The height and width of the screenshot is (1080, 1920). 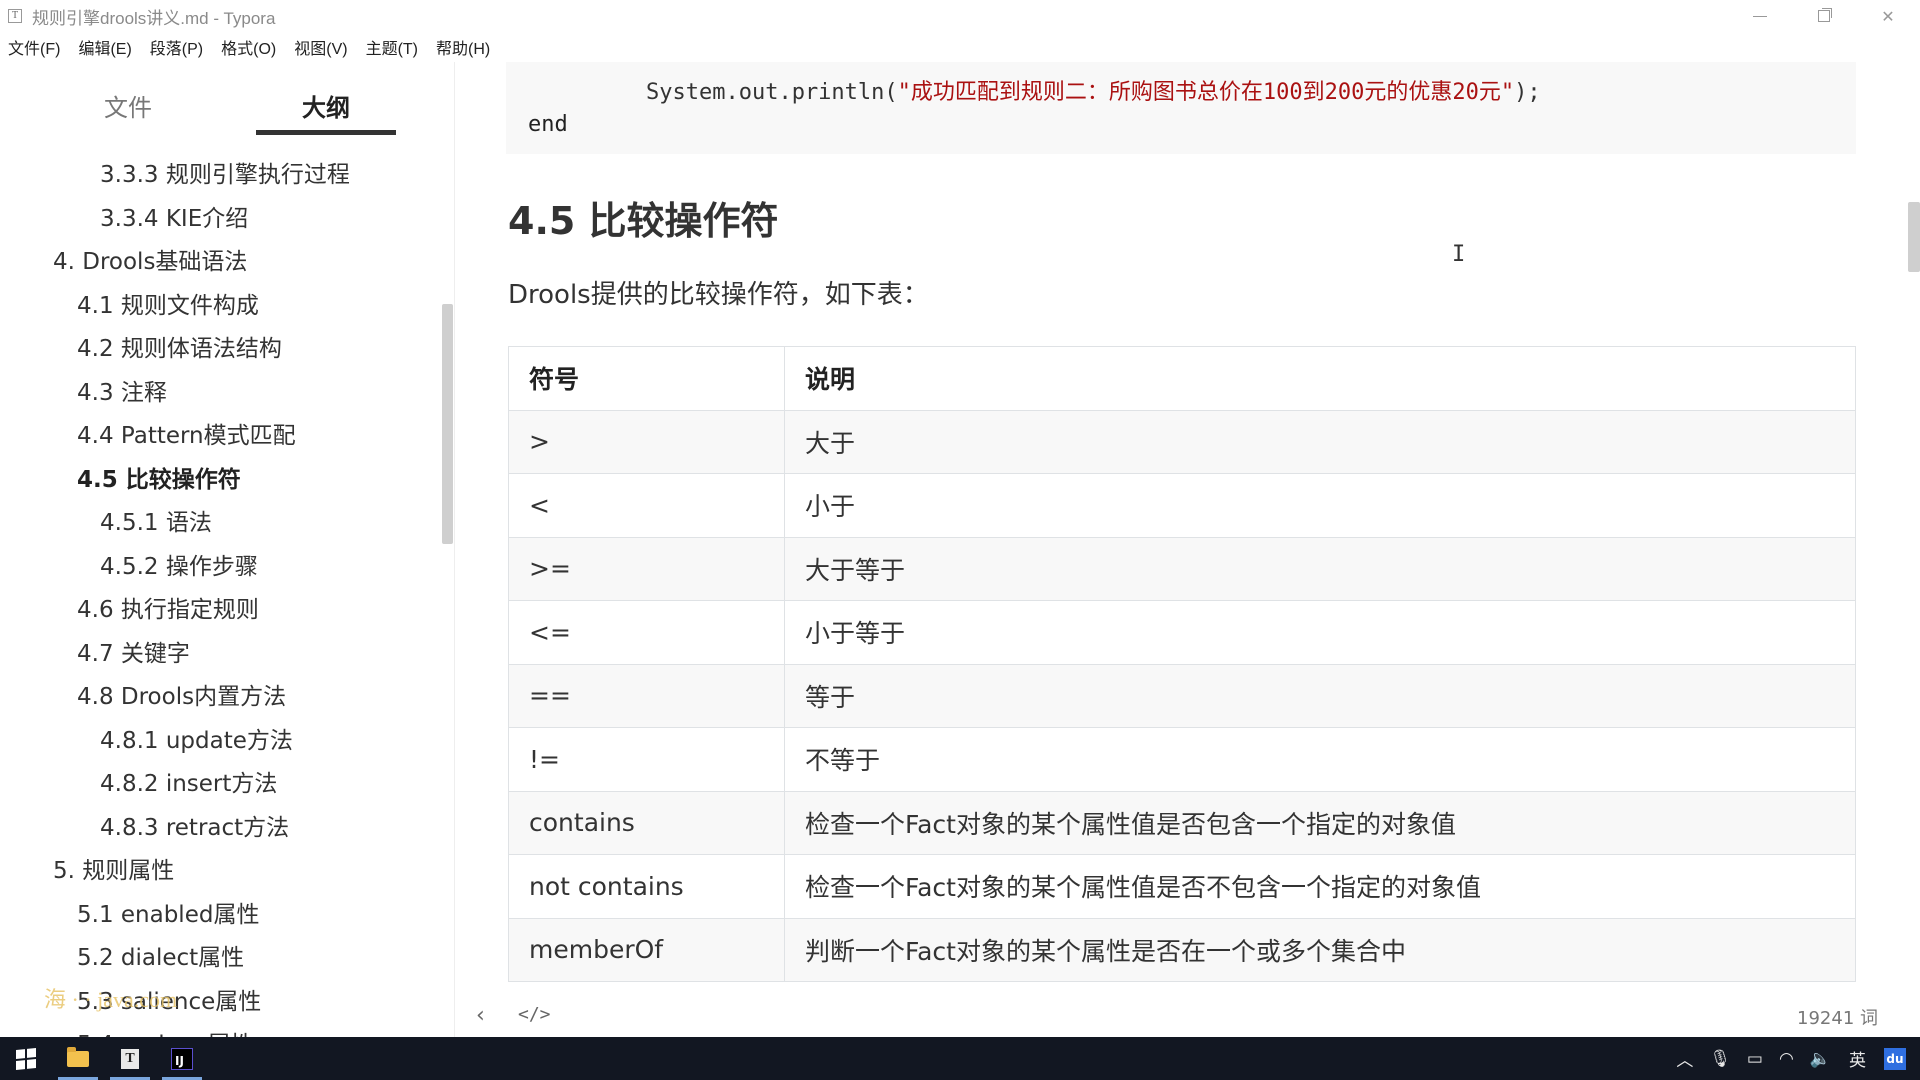 I want to click on code-line: end, so click(x=548, y=124).